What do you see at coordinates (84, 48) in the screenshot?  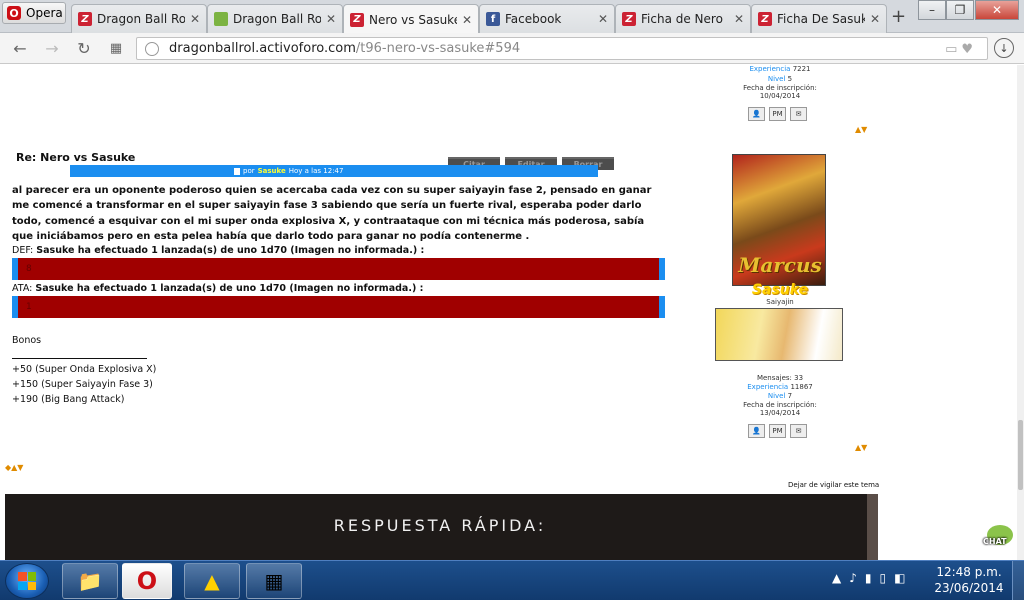 I see `reload-icon: ↻` at bounding box center [84, 48].